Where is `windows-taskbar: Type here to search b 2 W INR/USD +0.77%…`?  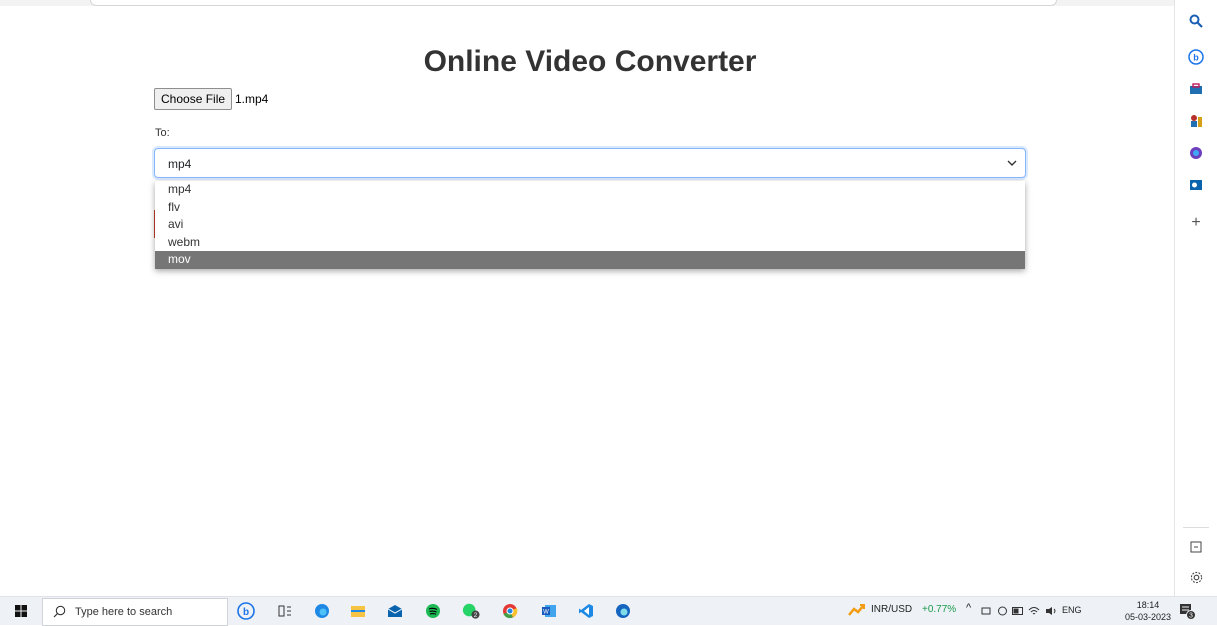
windows-taskbar: Type here to search b 2 W INR/USD +0.77%… is located at coordinates (608, 611).